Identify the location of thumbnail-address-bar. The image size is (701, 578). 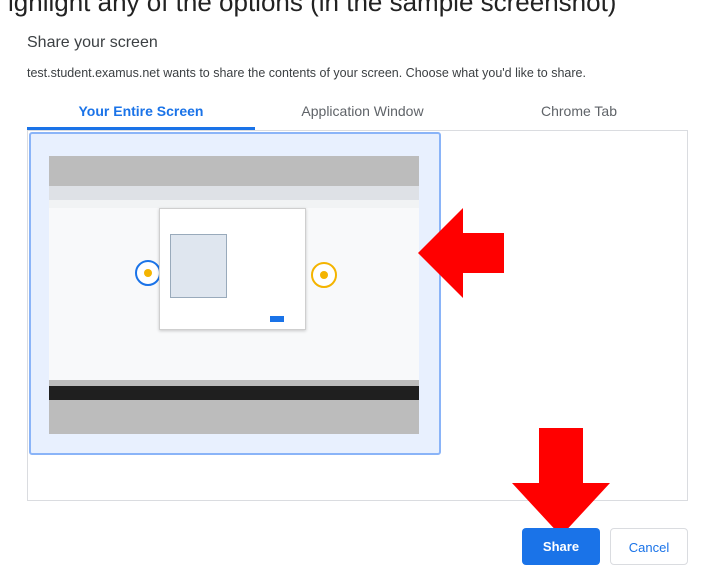
(234, 204).